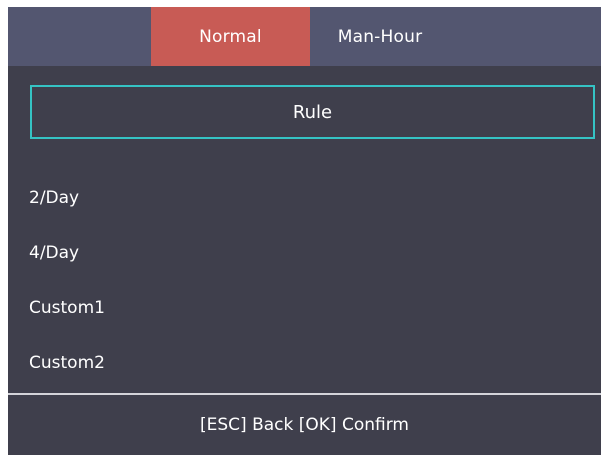 Image resolution: width=601 pixels, height=455 pixels. I want to click on option-custom2: Custom2, so click(304, 362).